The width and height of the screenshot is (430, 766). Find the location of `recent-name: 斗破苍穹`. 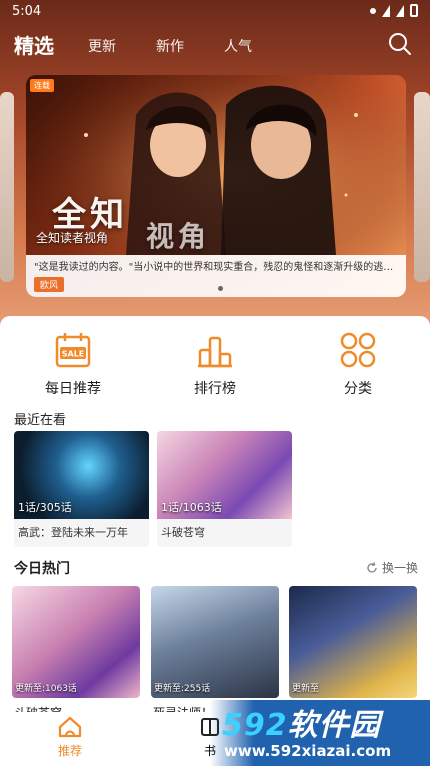

recent-name: 斗破苍穹 is located at coordinates (183, 532).